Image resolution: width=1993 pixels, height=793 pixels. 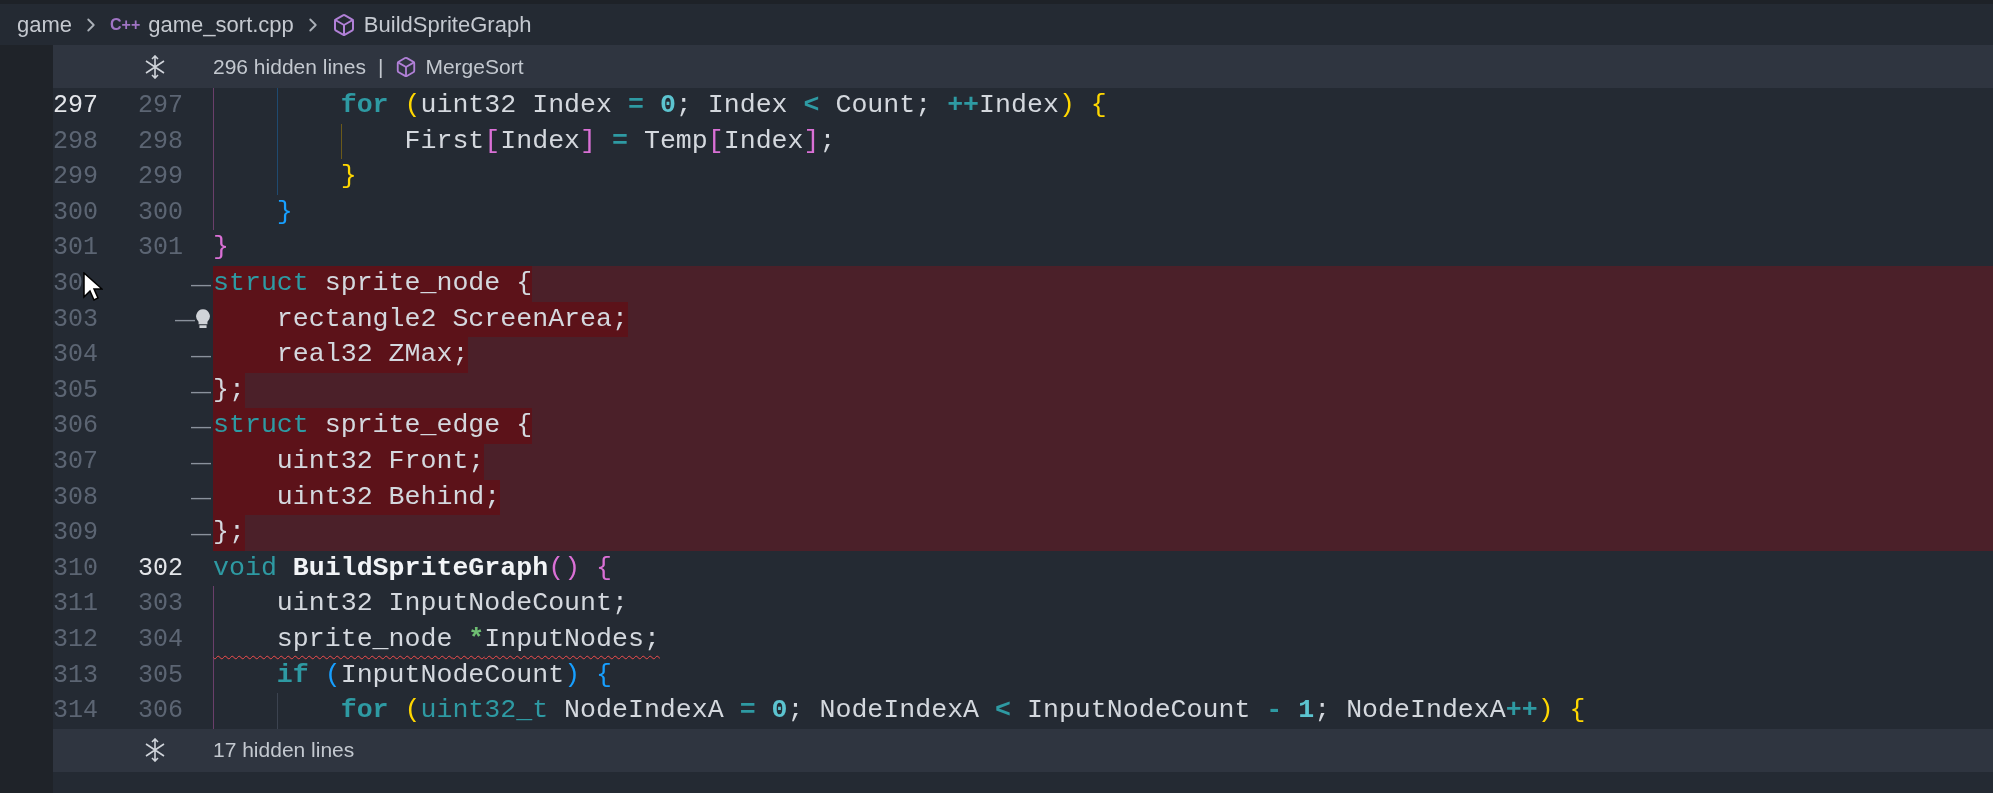 What do you see at coordinates (75, 568) in the screenshot?
I see `line-number: 310` at bounding box center [75, 568].